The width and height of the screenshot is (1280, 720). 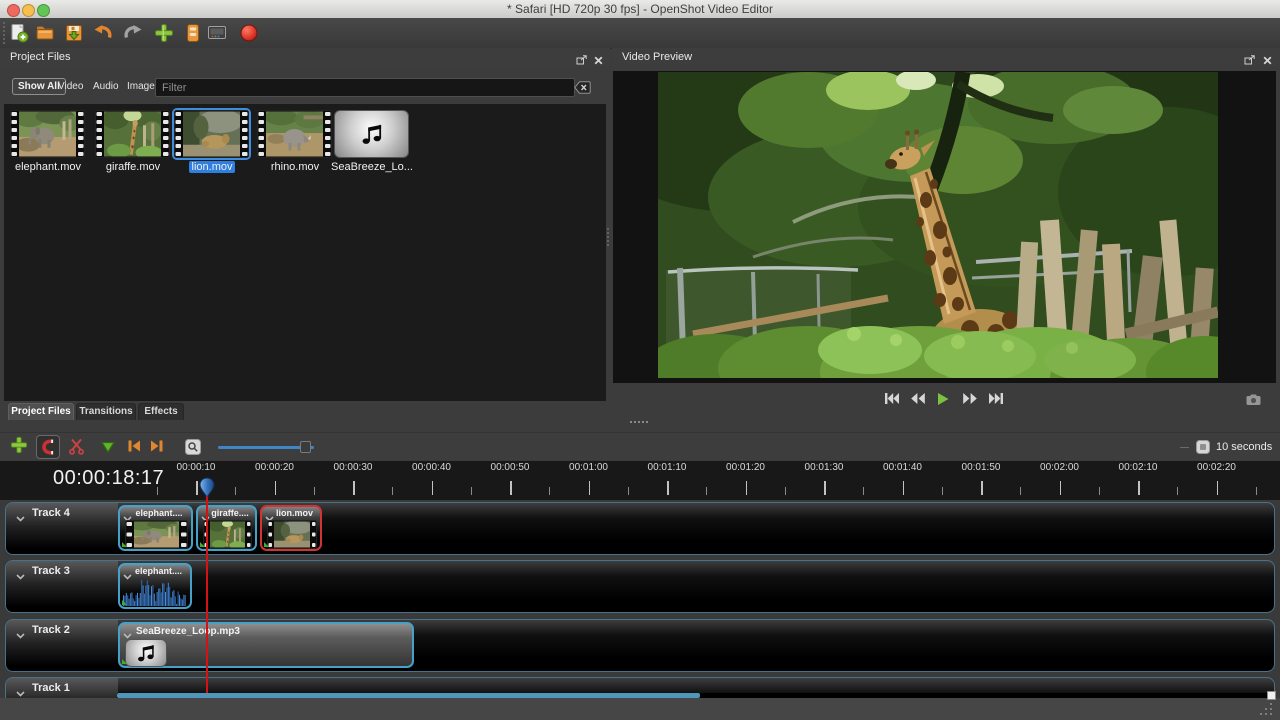 I want to click on next-marker-icon, so click(x=157, y=446).